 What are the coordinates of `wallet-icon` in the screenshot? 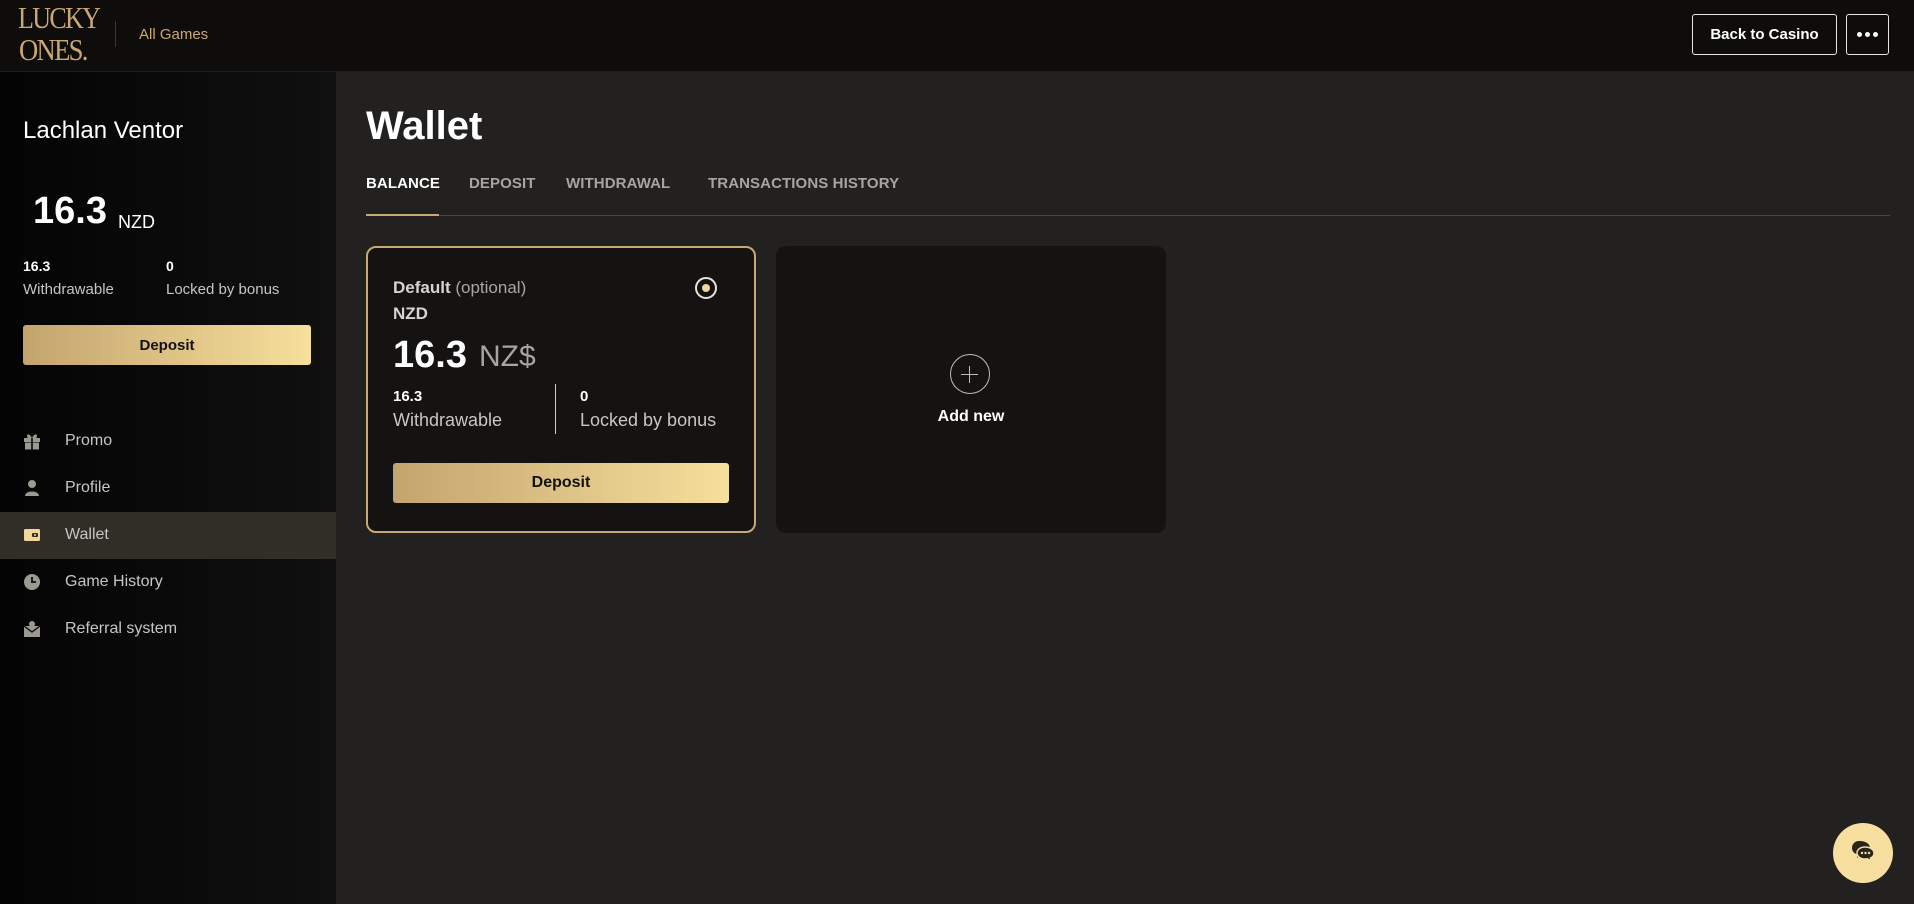 It's located at (32, 535).